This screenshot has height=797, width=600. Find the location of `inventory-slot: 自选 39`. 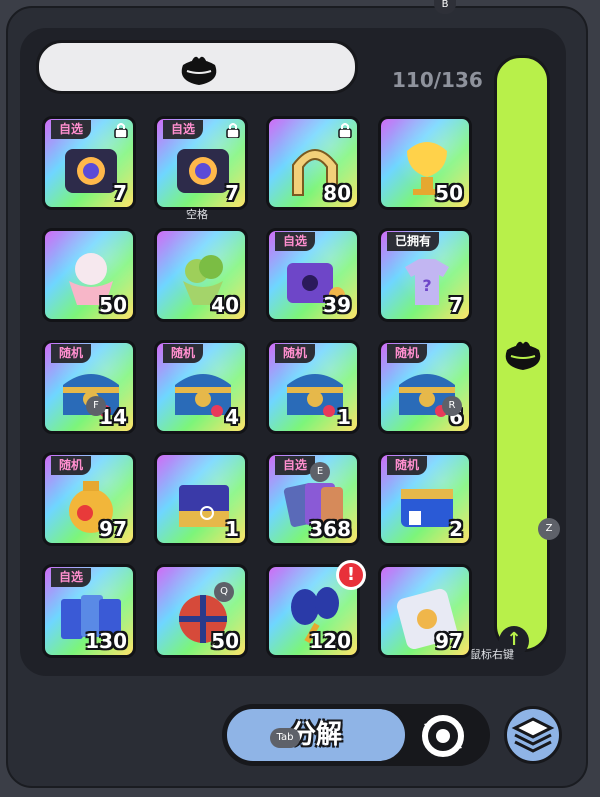

inventory-slot: 自选 39 is located at coordinates (313, 275).